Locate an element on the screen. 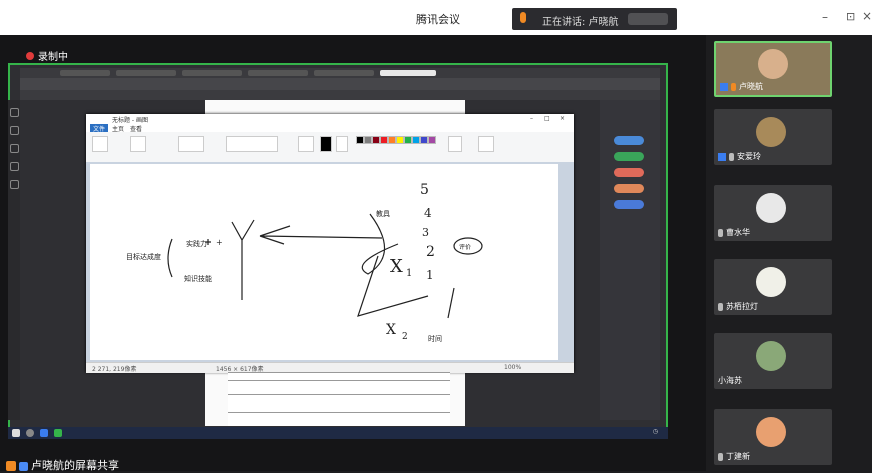  hw-practice: 实践力 is located at coordinates (196, 244).